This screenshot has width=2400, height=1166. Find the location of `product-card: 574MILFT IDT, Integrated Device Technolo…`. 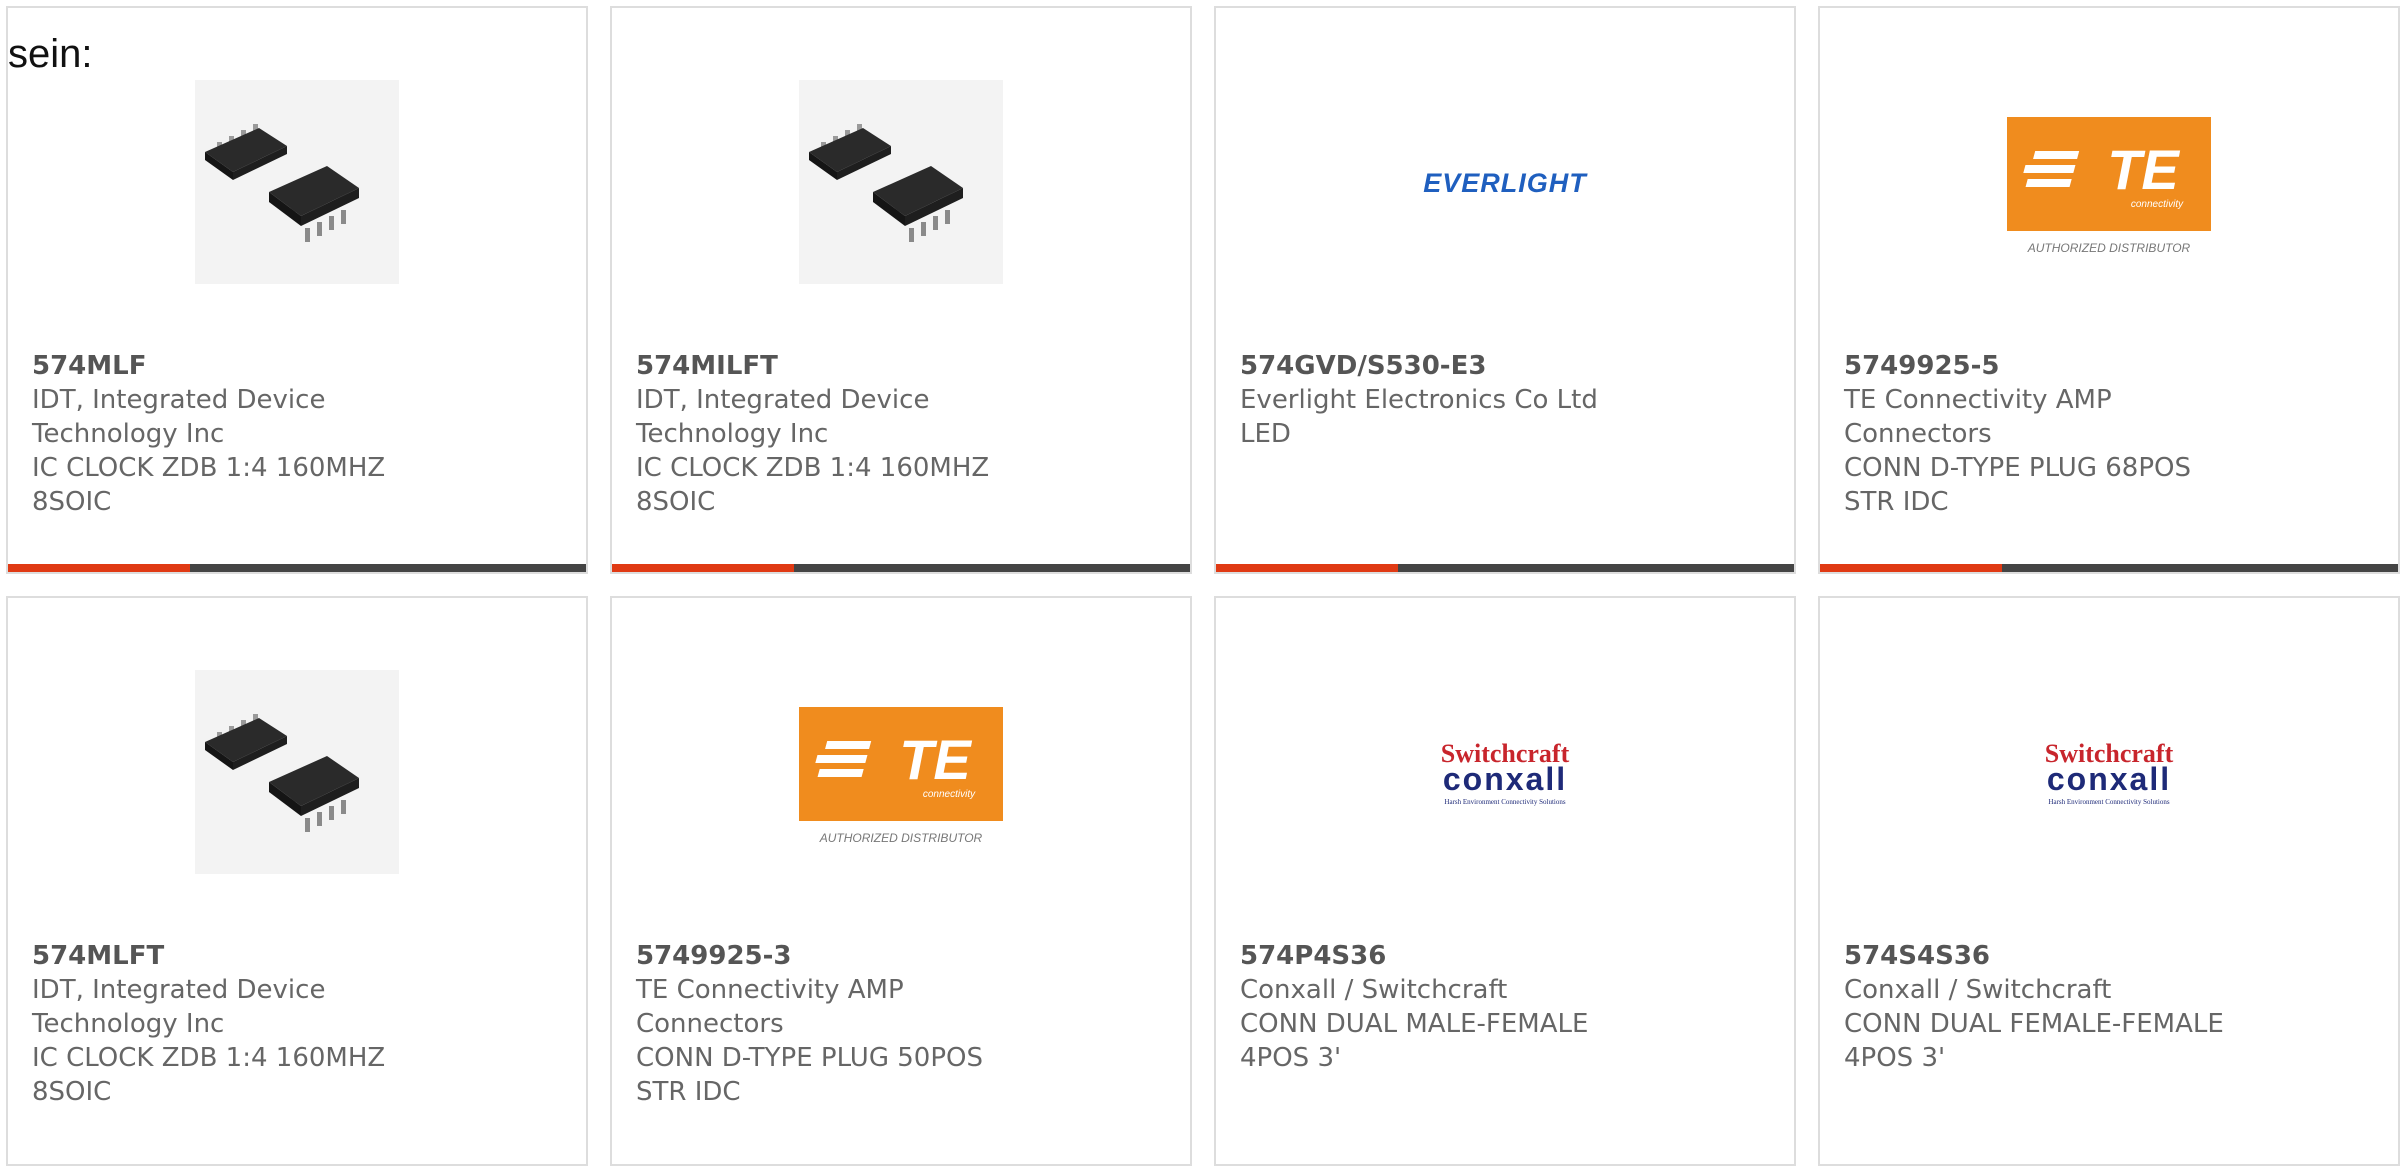

product-card: 574MILFT IDT, Integrated Device Technolo… is located at coordinates (901, 290).